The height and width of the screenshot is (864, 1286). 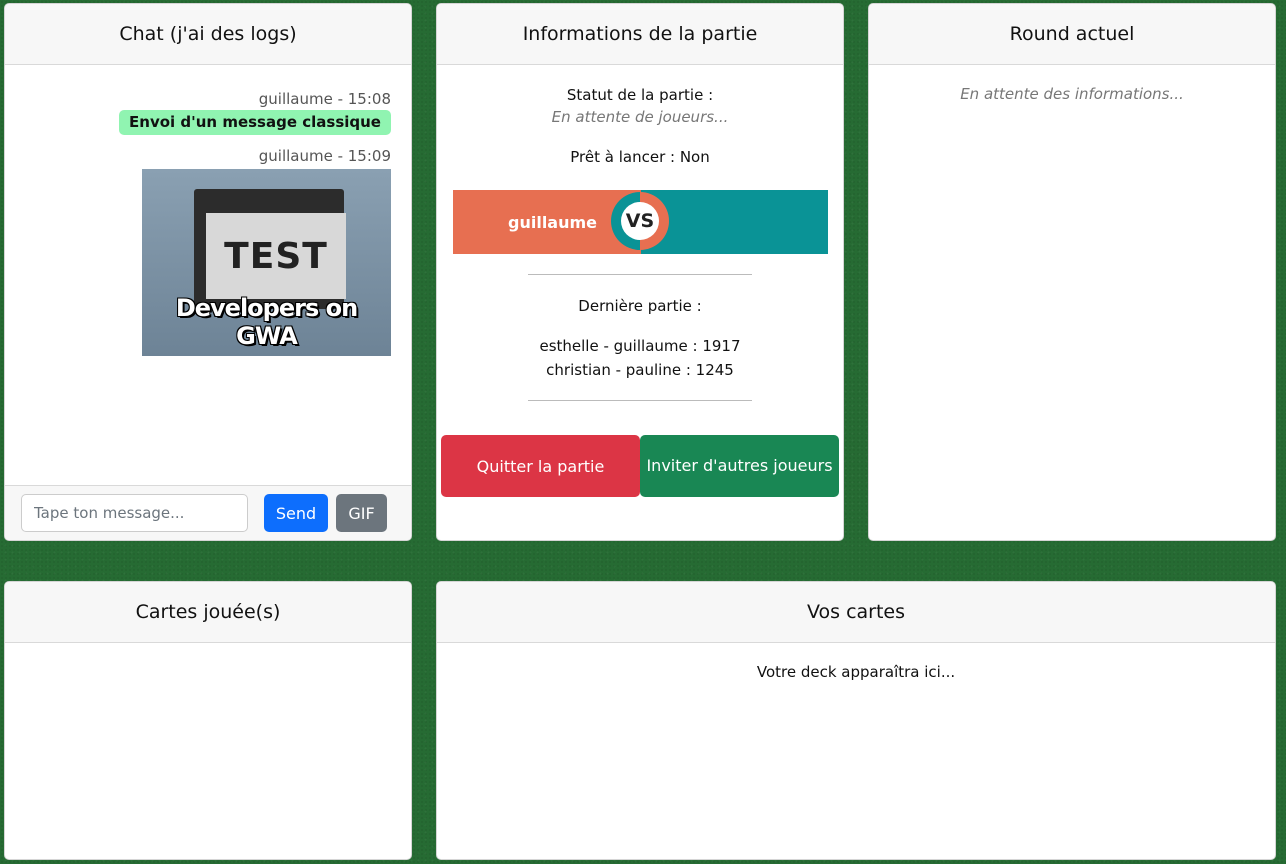 What do you see at coordinates (640, 157) in the screenshot?
I see `ready-status: Prêt à lancer : Non` at bounding box center [640, 157].